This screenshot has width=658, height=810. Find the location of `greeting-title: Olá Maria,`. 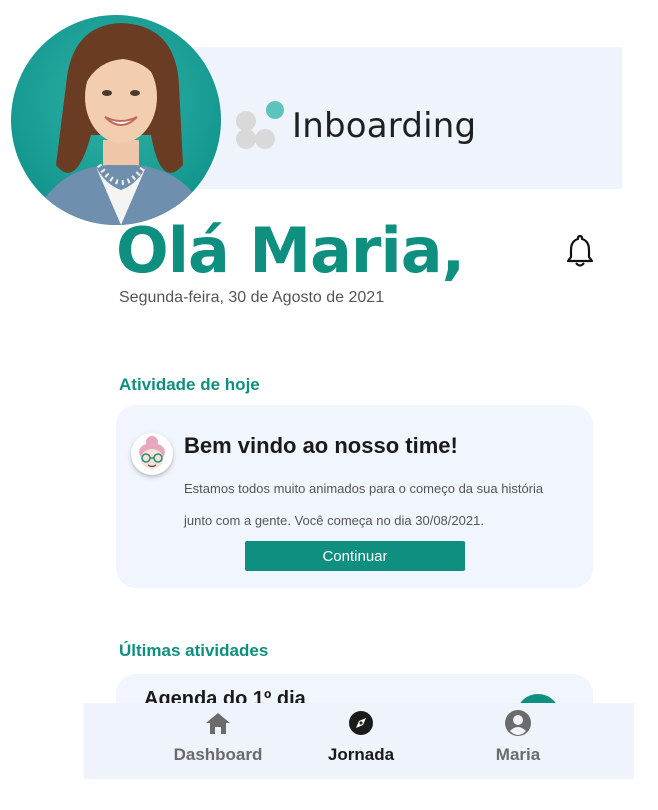

greeting-title: Olá Maria, is located at coordinates (290, 250).